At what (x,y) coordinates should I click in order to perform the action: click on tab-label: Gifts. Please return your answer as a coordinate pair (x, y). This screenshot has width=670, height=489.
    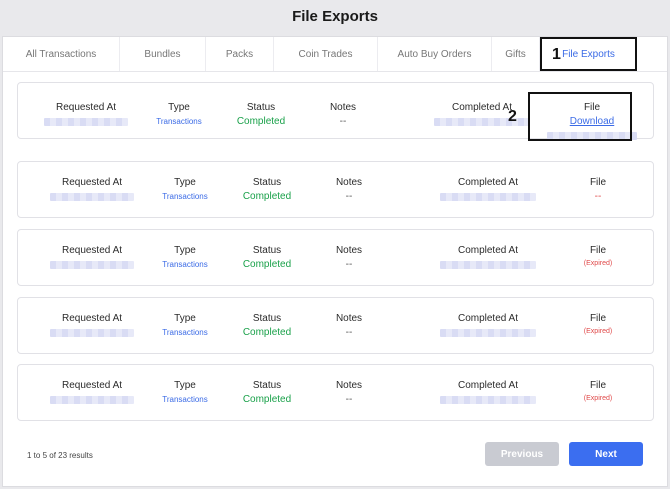
    Looking at the image, I should click on (515, 54).